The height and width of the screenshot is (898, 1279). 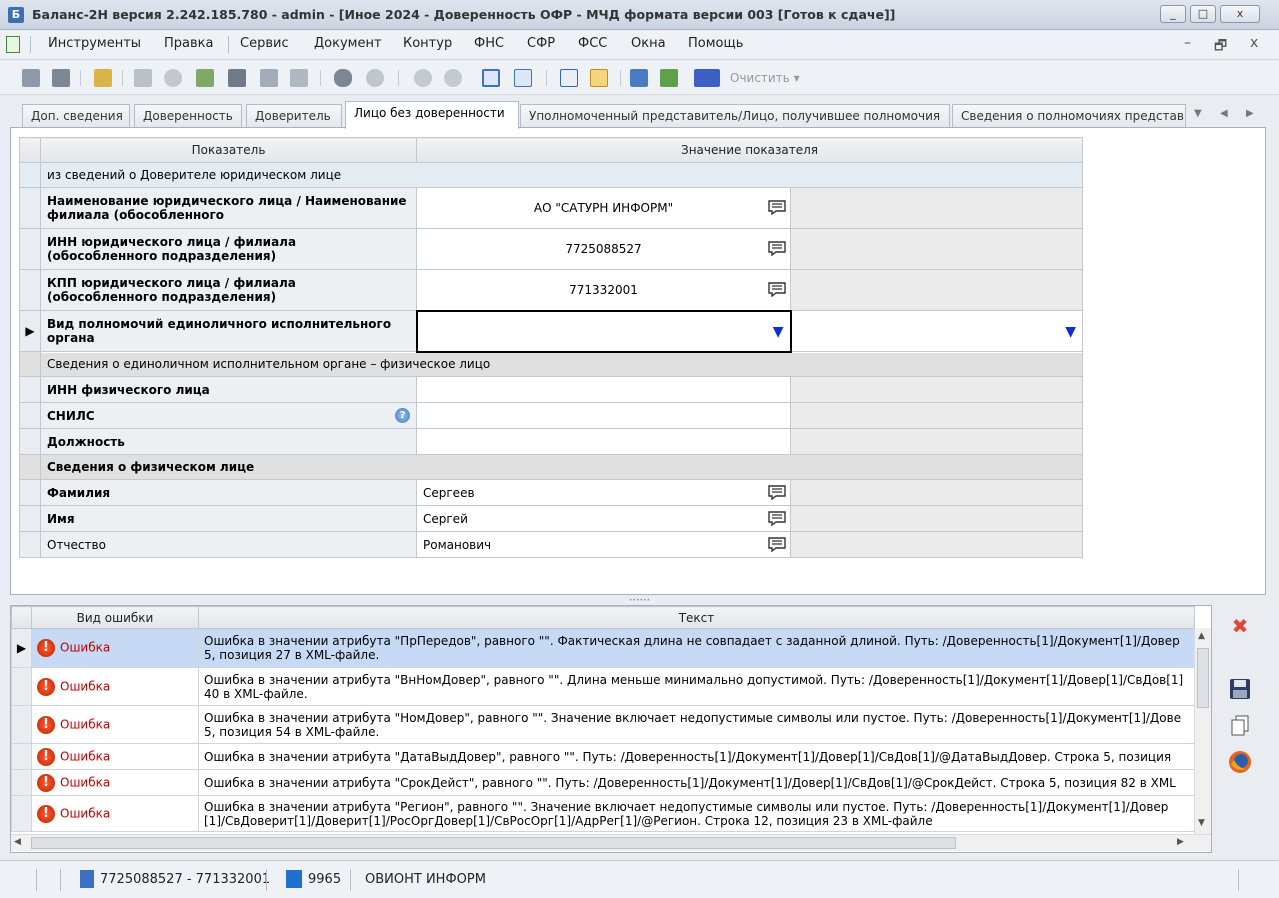 What do you see at coordinates (603, 389) in the screenshot?
I see `person-inn-field` at bounding box center [603, 389].